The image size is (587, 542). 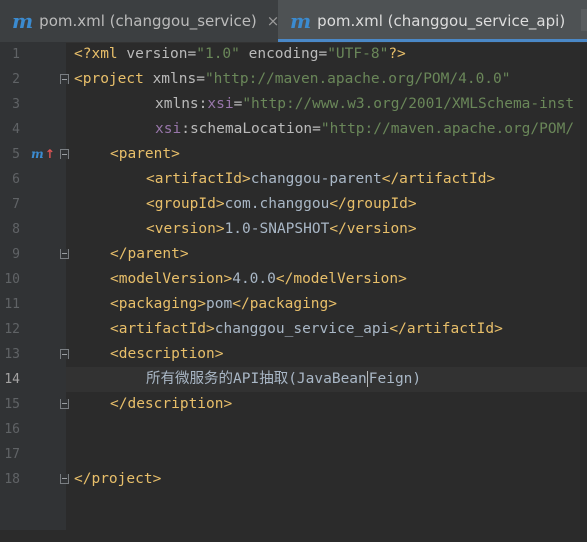 I want to click on line-number: 3, so click(x=16, y=104).